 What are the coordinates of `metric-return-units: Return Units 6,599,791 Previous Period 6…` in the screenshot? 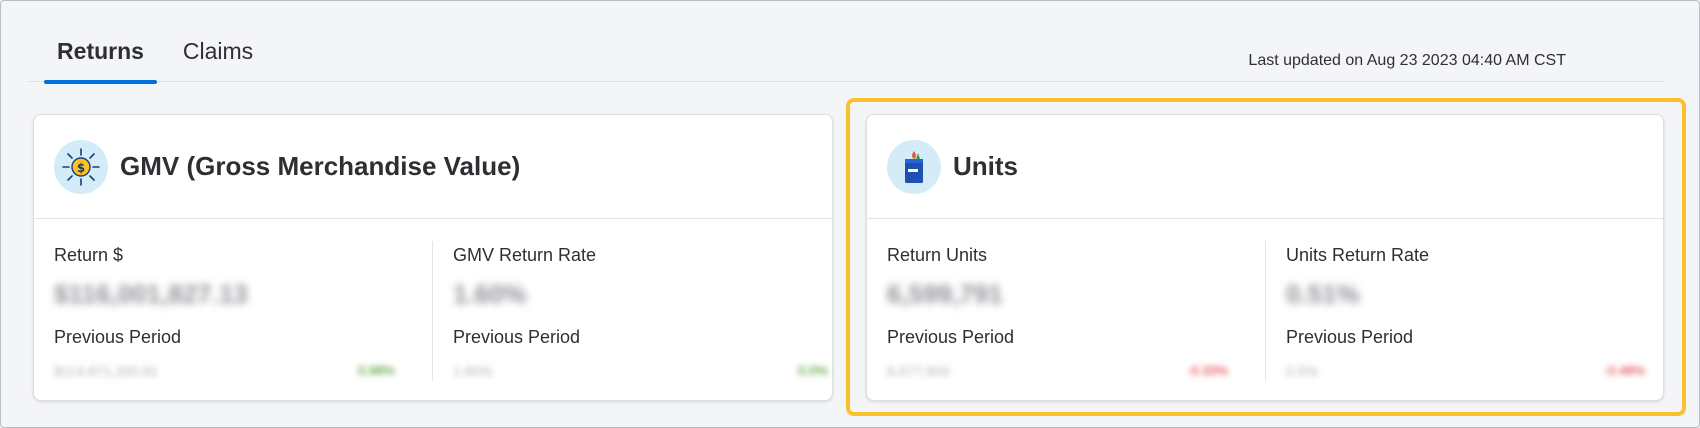 It's located at (1066, 310).